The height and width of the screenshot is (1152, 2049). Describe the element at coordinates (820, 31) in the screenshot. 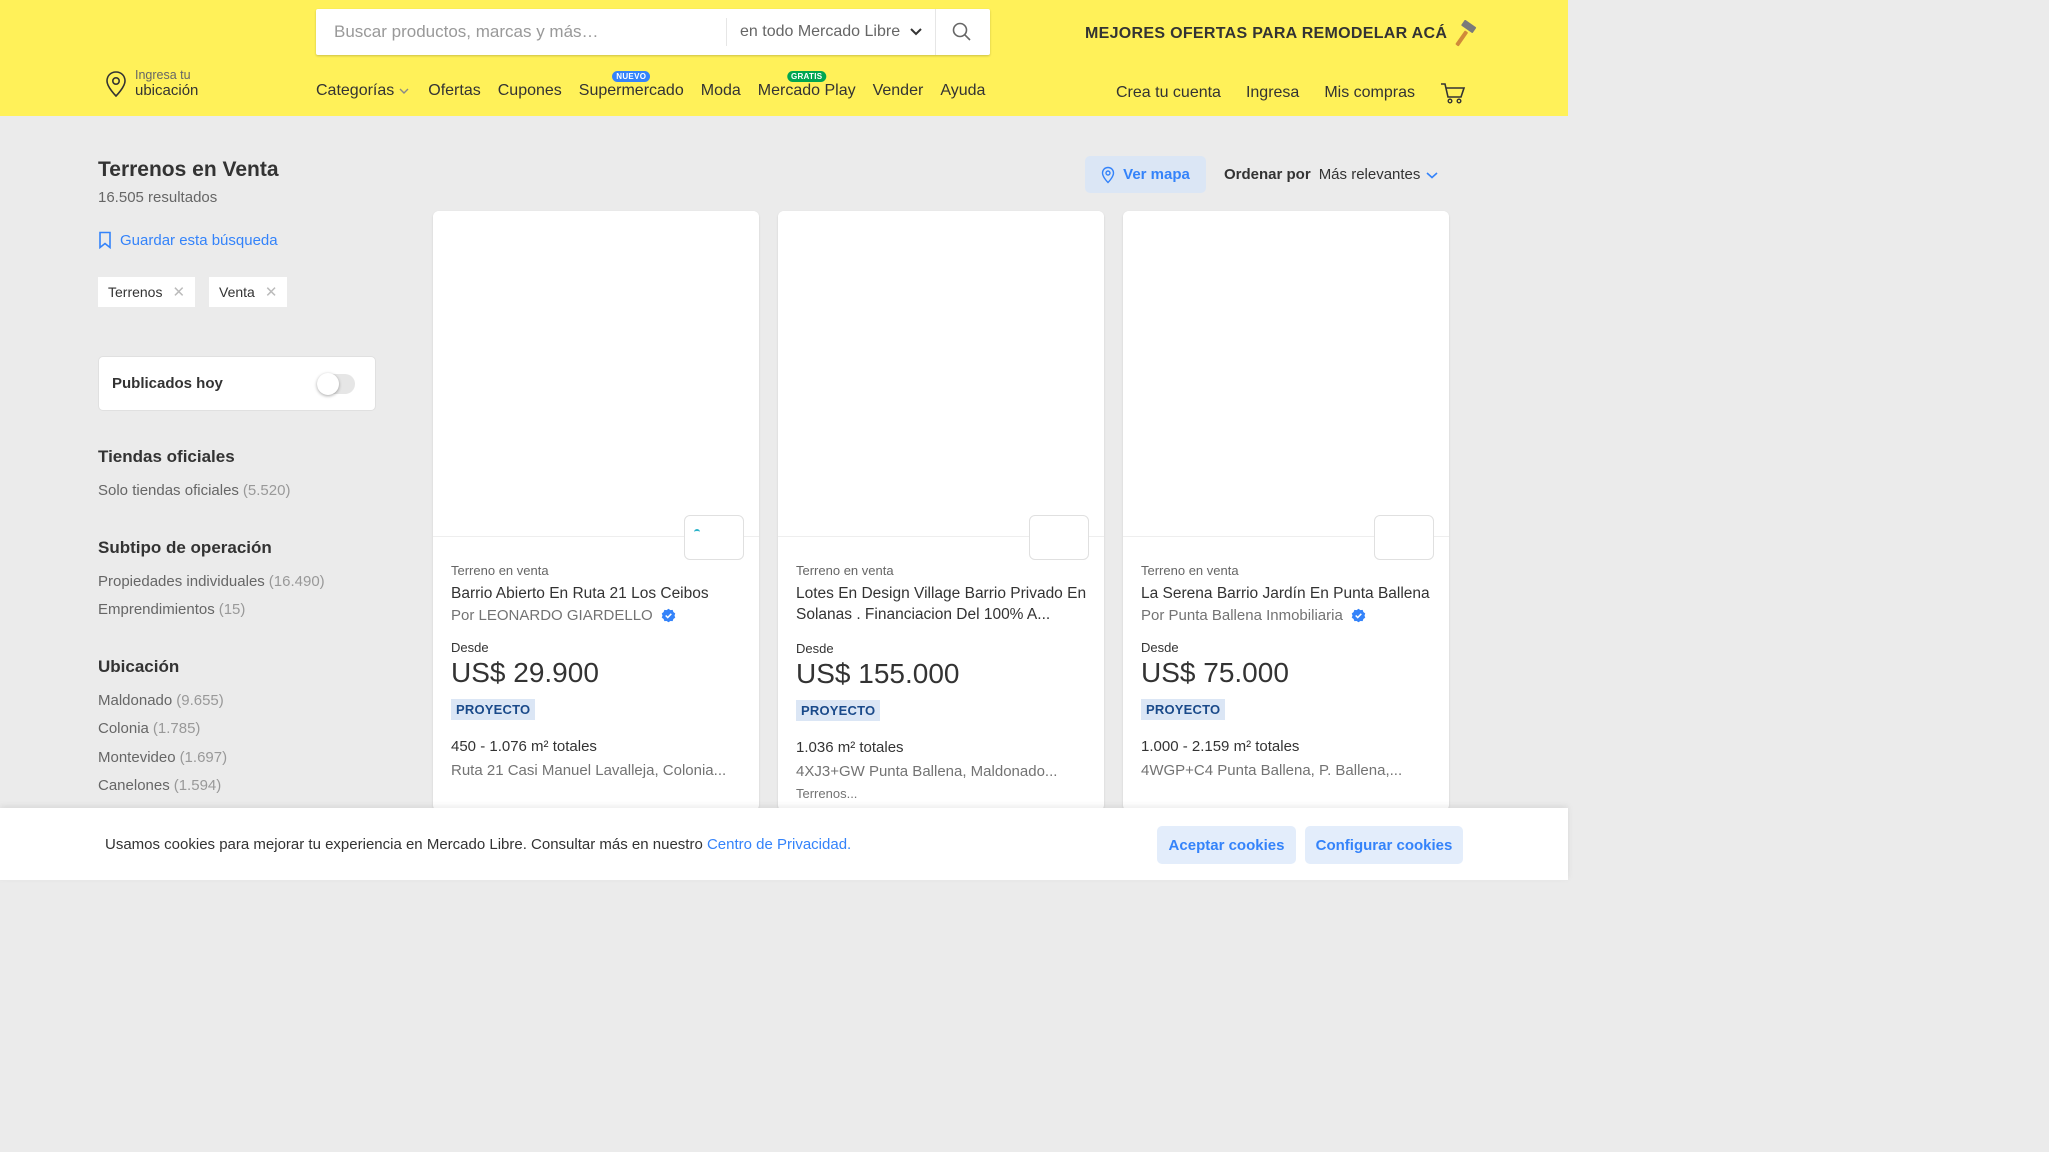

I see `search-scope-label: en todo Mercado Libre` at that location.